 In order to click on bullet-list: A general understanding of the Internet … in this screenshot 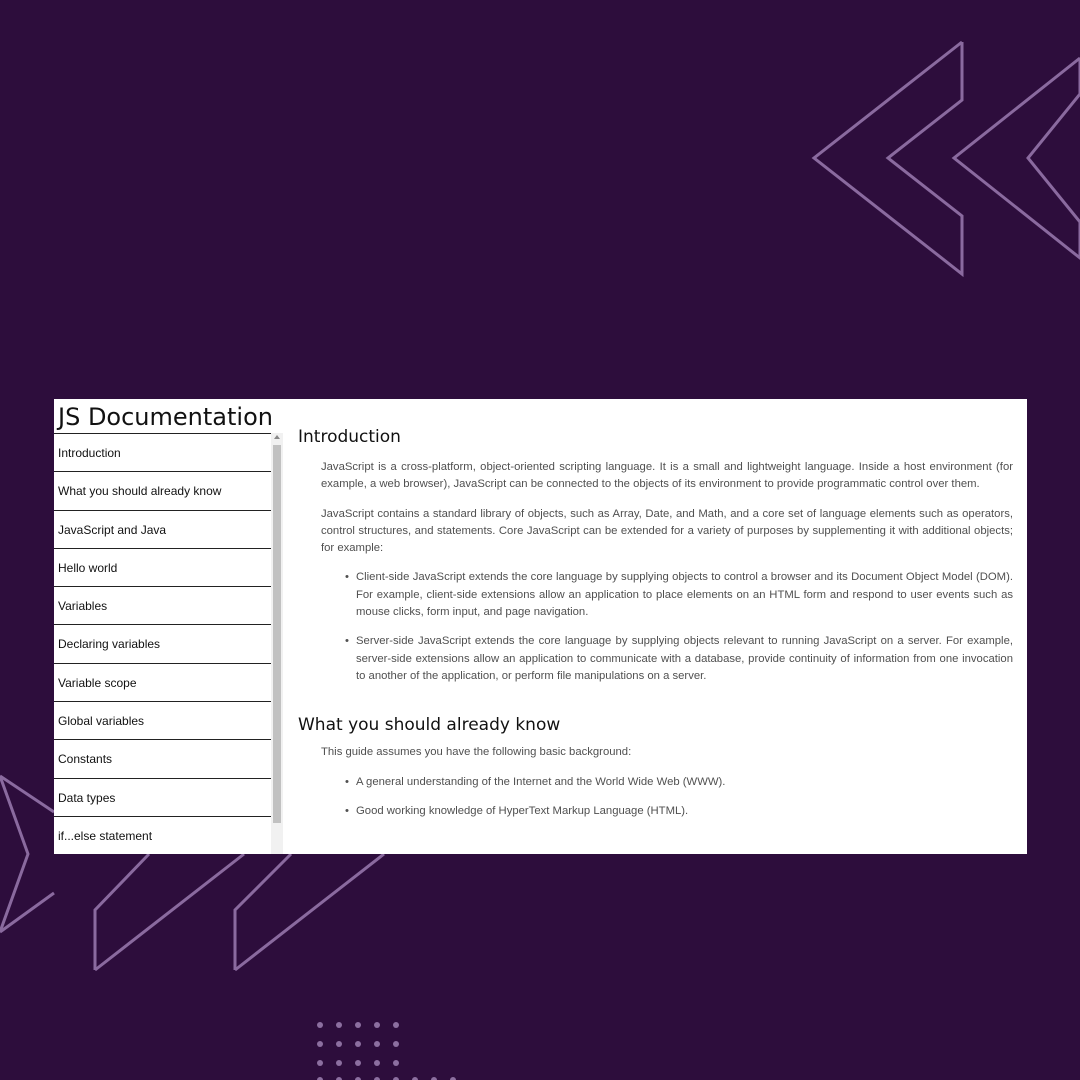, I will do `click(655, 797)`.